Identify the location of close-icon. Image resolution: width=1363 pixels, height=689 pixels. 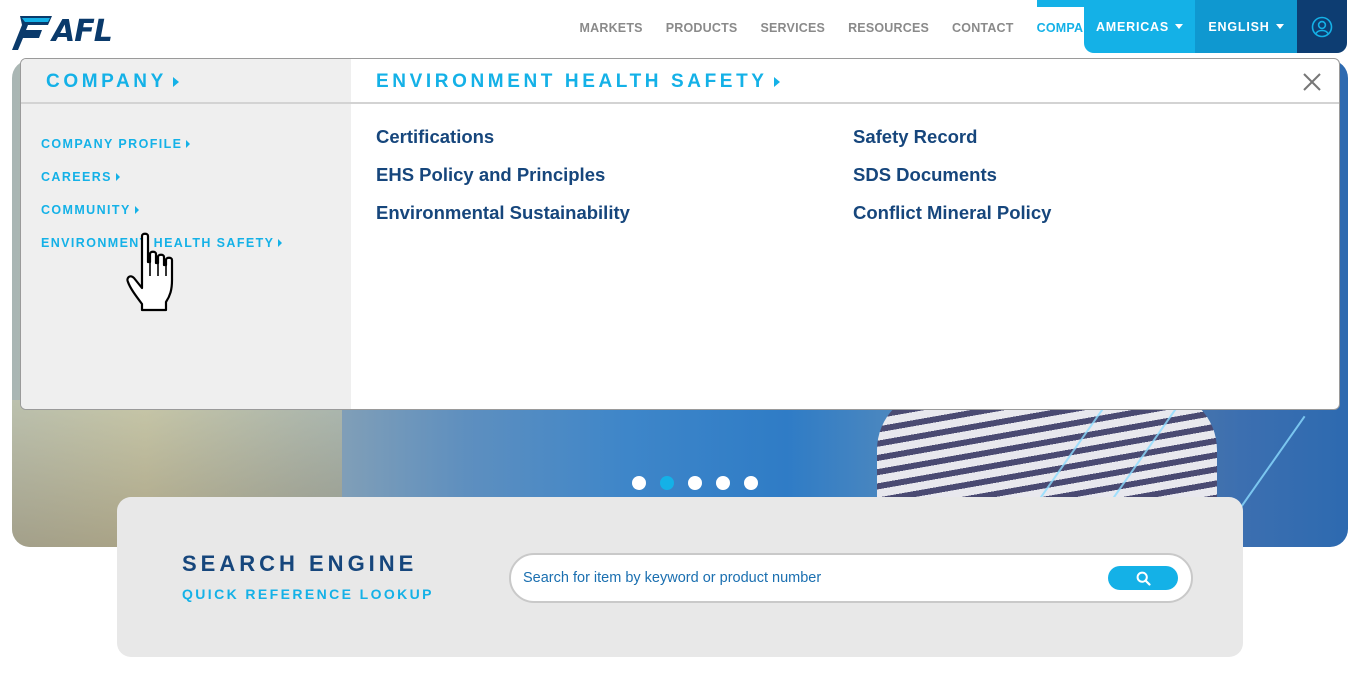
(1312, 82).